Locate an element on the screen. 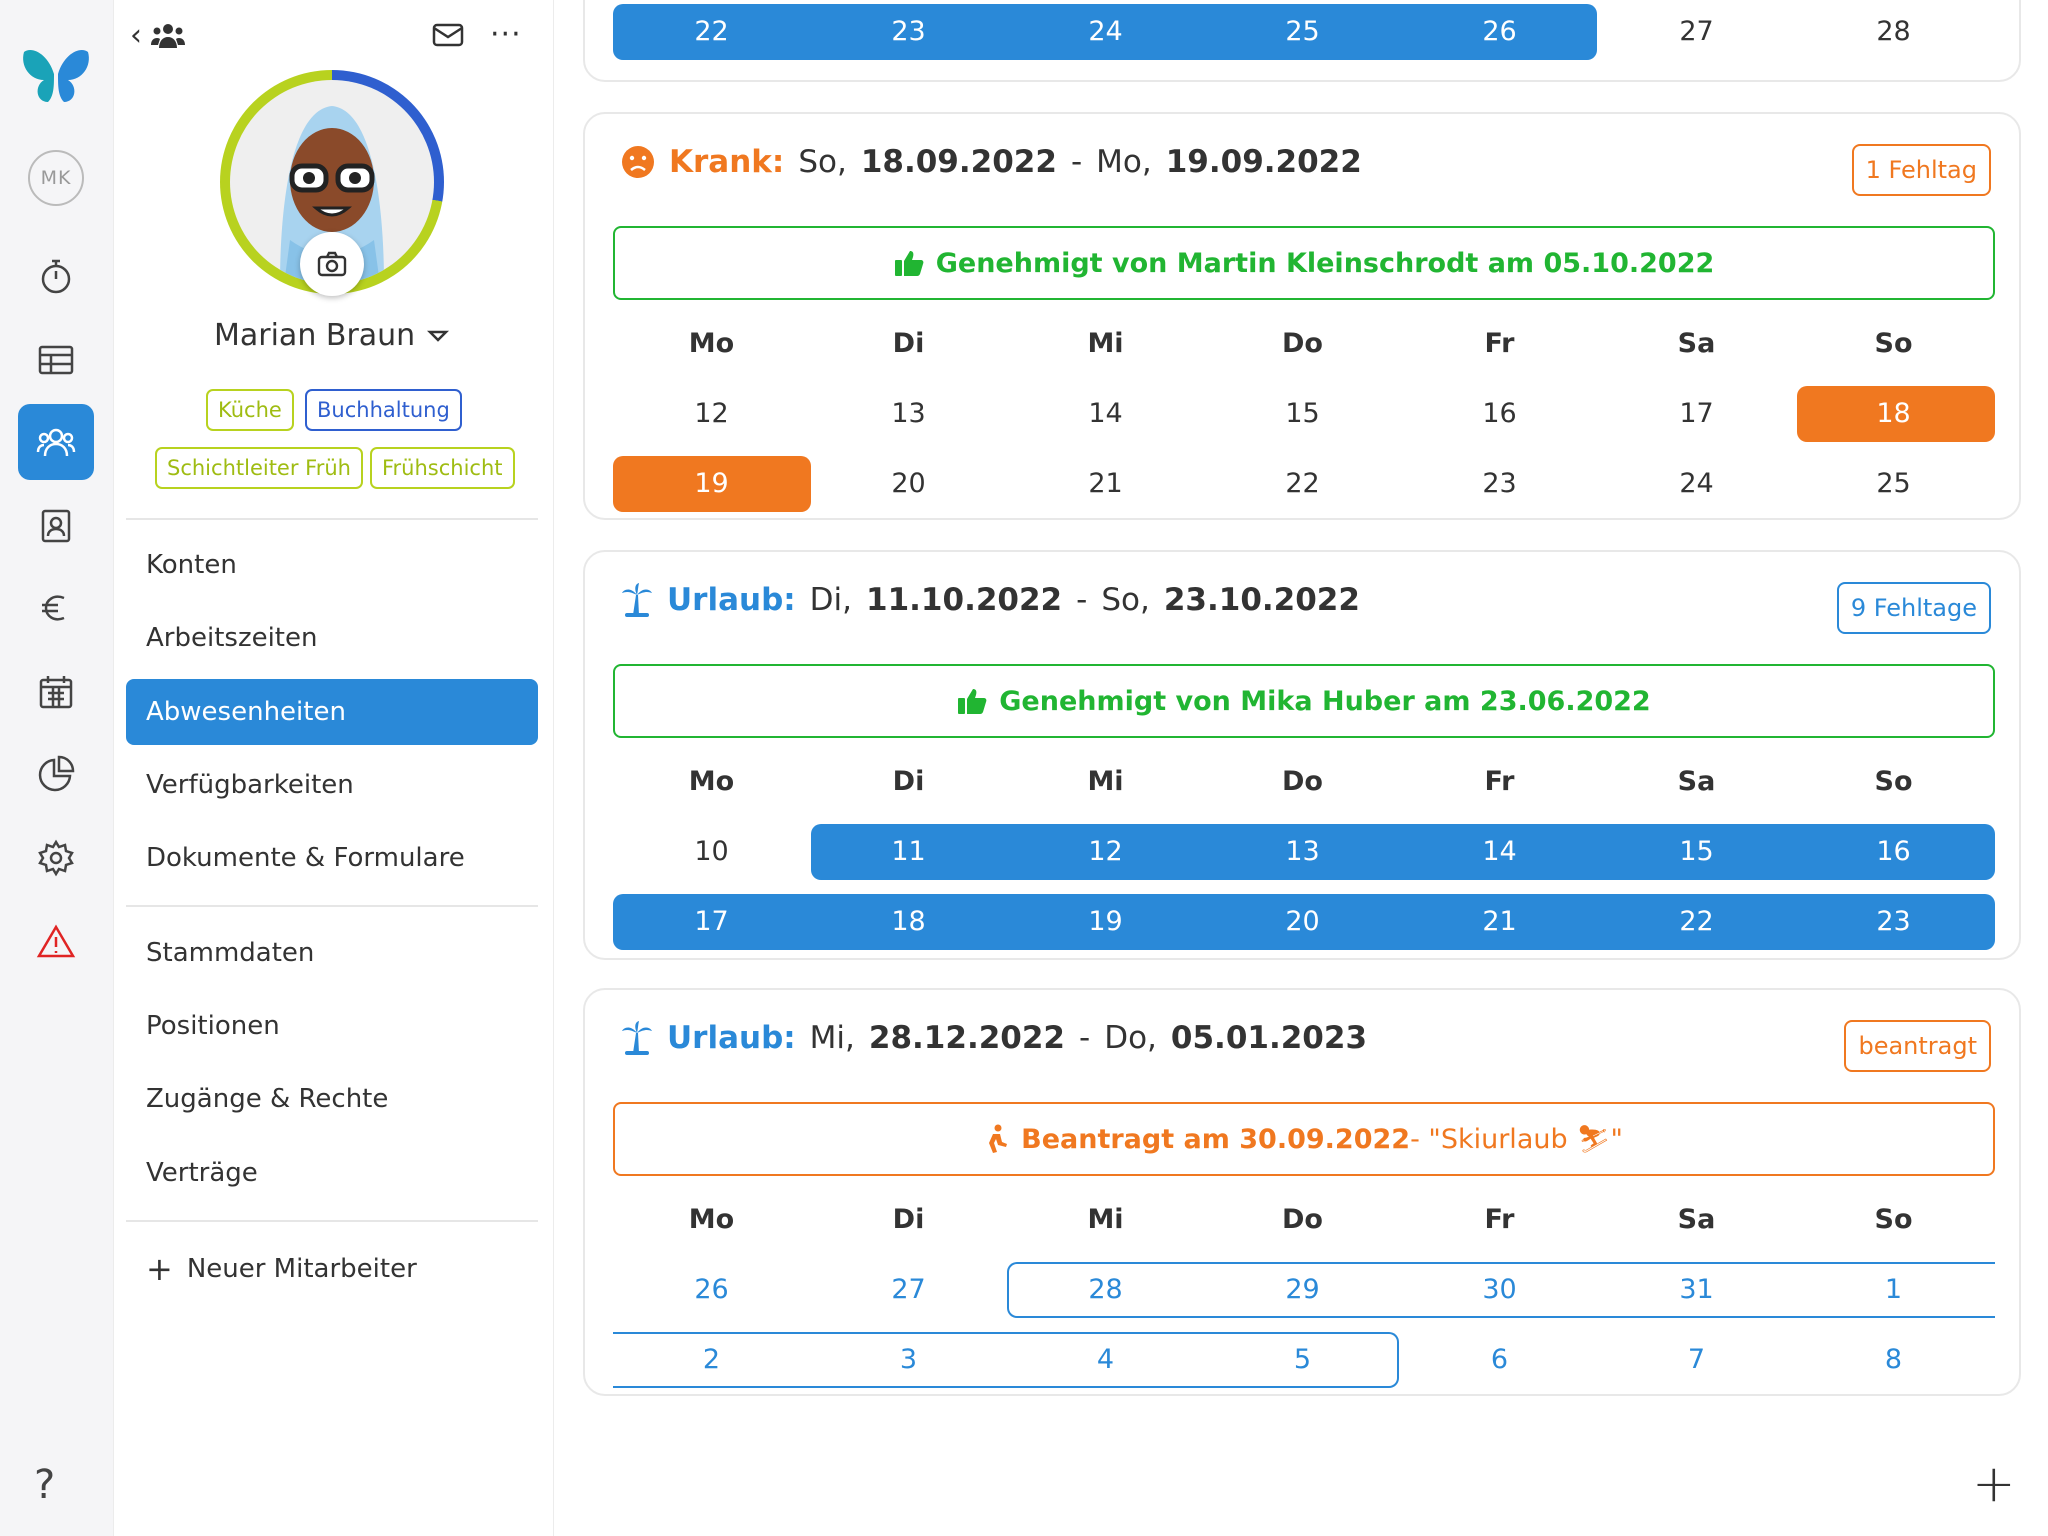 The width and height of the screenshot is (2048, 1536). approval-text: Genehmigt von Mika Huber am 23.06.2022 is located at coordinates (1325, 701).